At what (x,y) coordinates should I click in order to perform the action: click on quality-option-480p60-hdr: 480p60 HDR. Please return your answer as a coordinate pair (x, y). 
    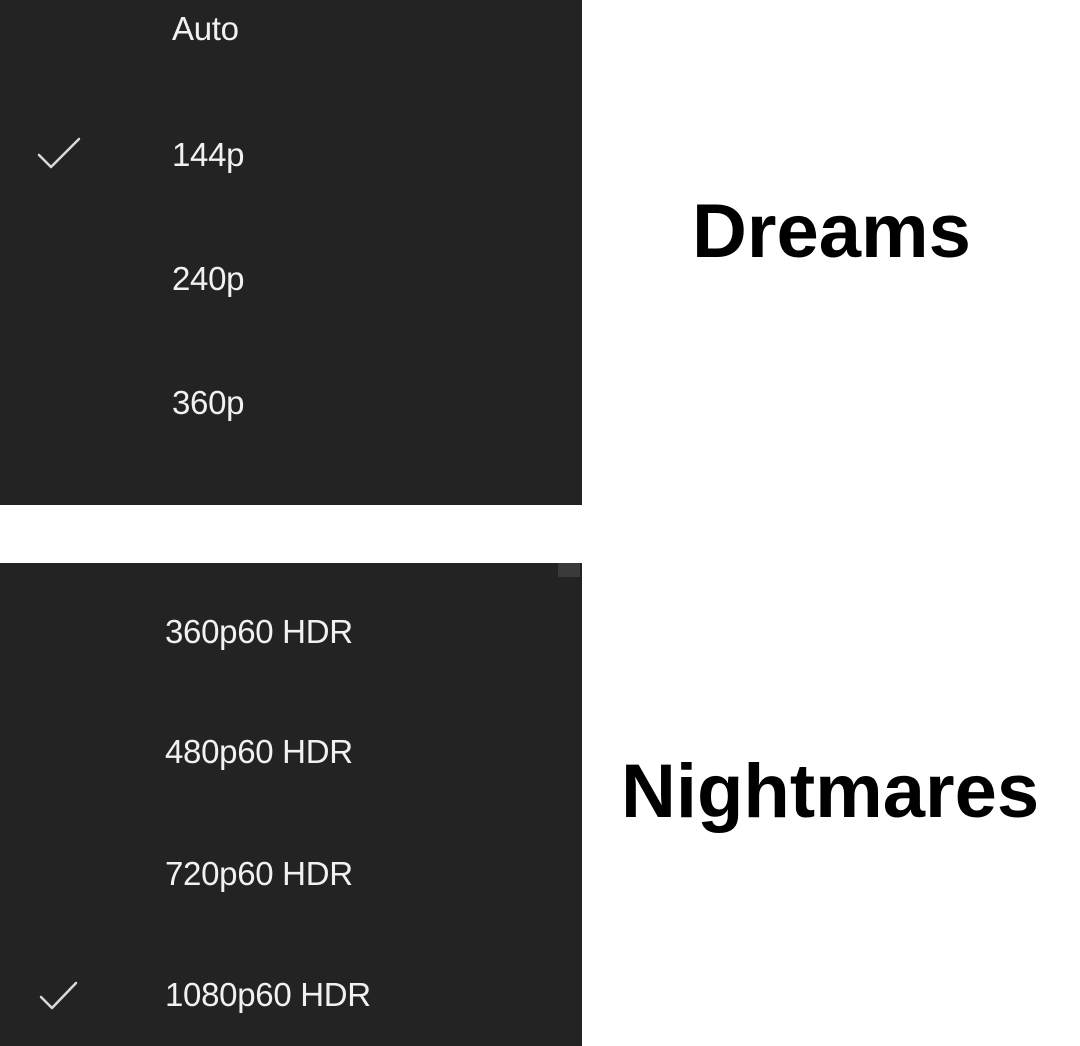
    Looking at the image, I should click on (291, 753).